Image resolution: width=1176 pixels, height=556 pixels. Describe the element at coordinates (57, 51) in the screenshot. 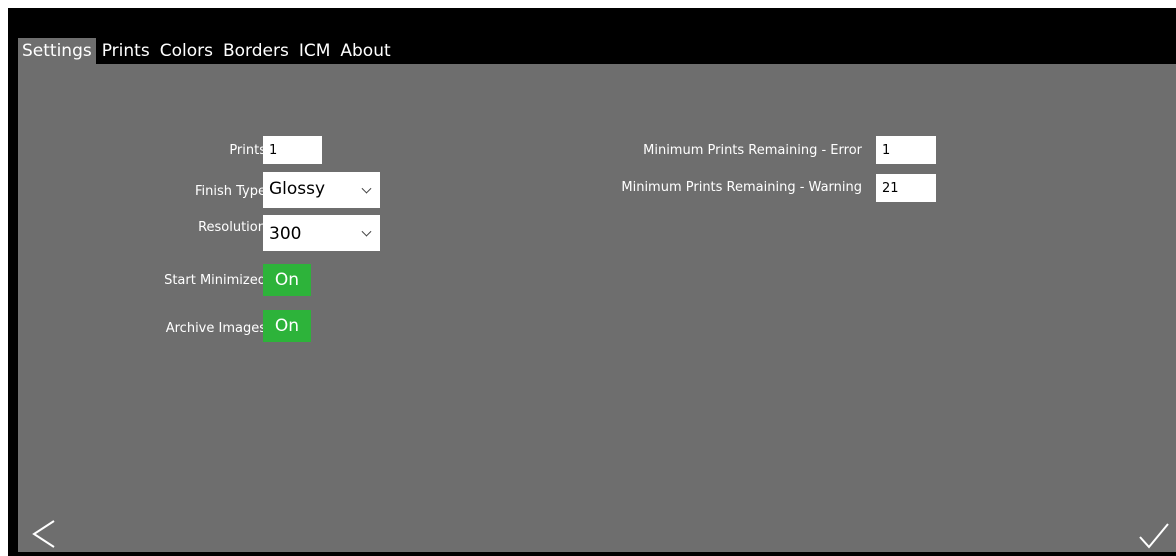

I see `tab-settings: Settings` at that location.